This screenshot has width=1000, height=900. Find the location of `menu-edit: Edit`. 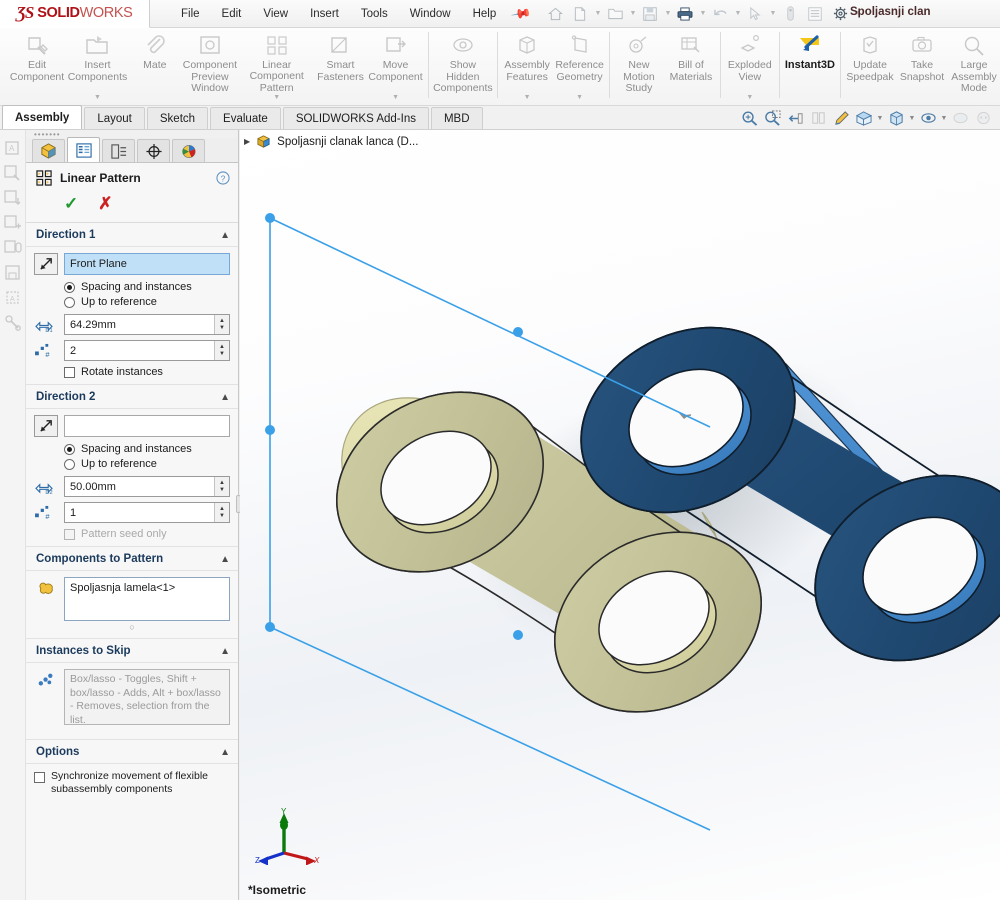

menu-edit: Edit is located at coordinates (232, 14).